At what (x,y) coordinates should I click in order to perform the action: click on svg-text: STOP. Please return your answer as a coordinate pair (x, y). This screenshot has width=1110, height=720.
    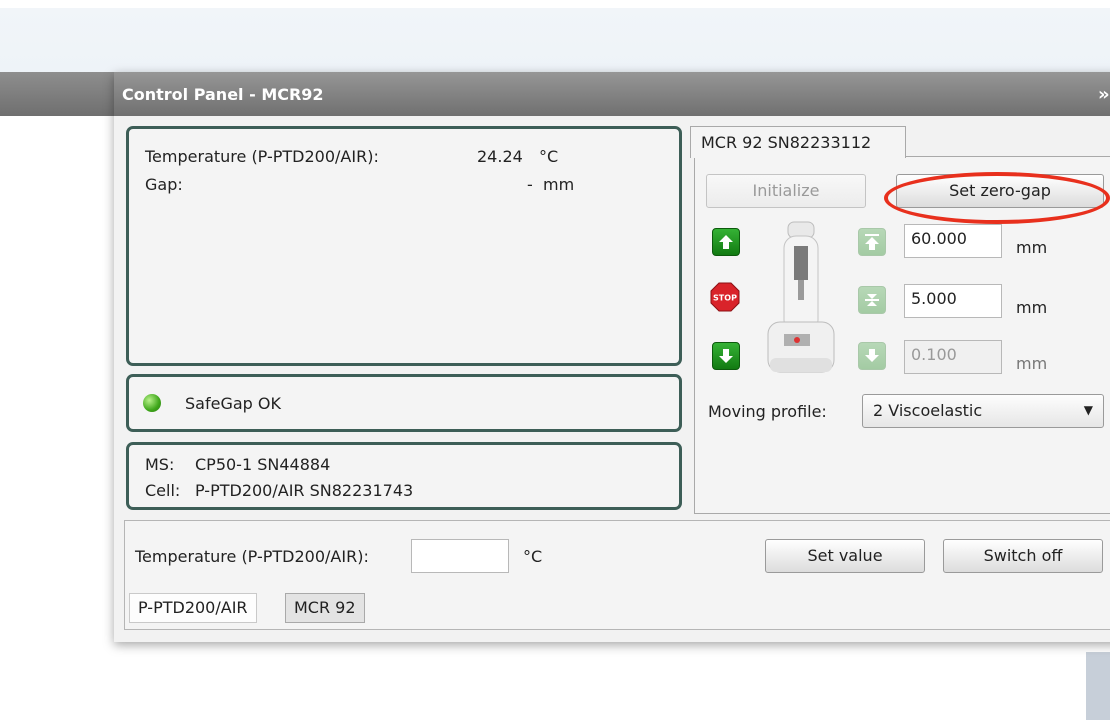
    Looking at the image, I should click on (725, 298).